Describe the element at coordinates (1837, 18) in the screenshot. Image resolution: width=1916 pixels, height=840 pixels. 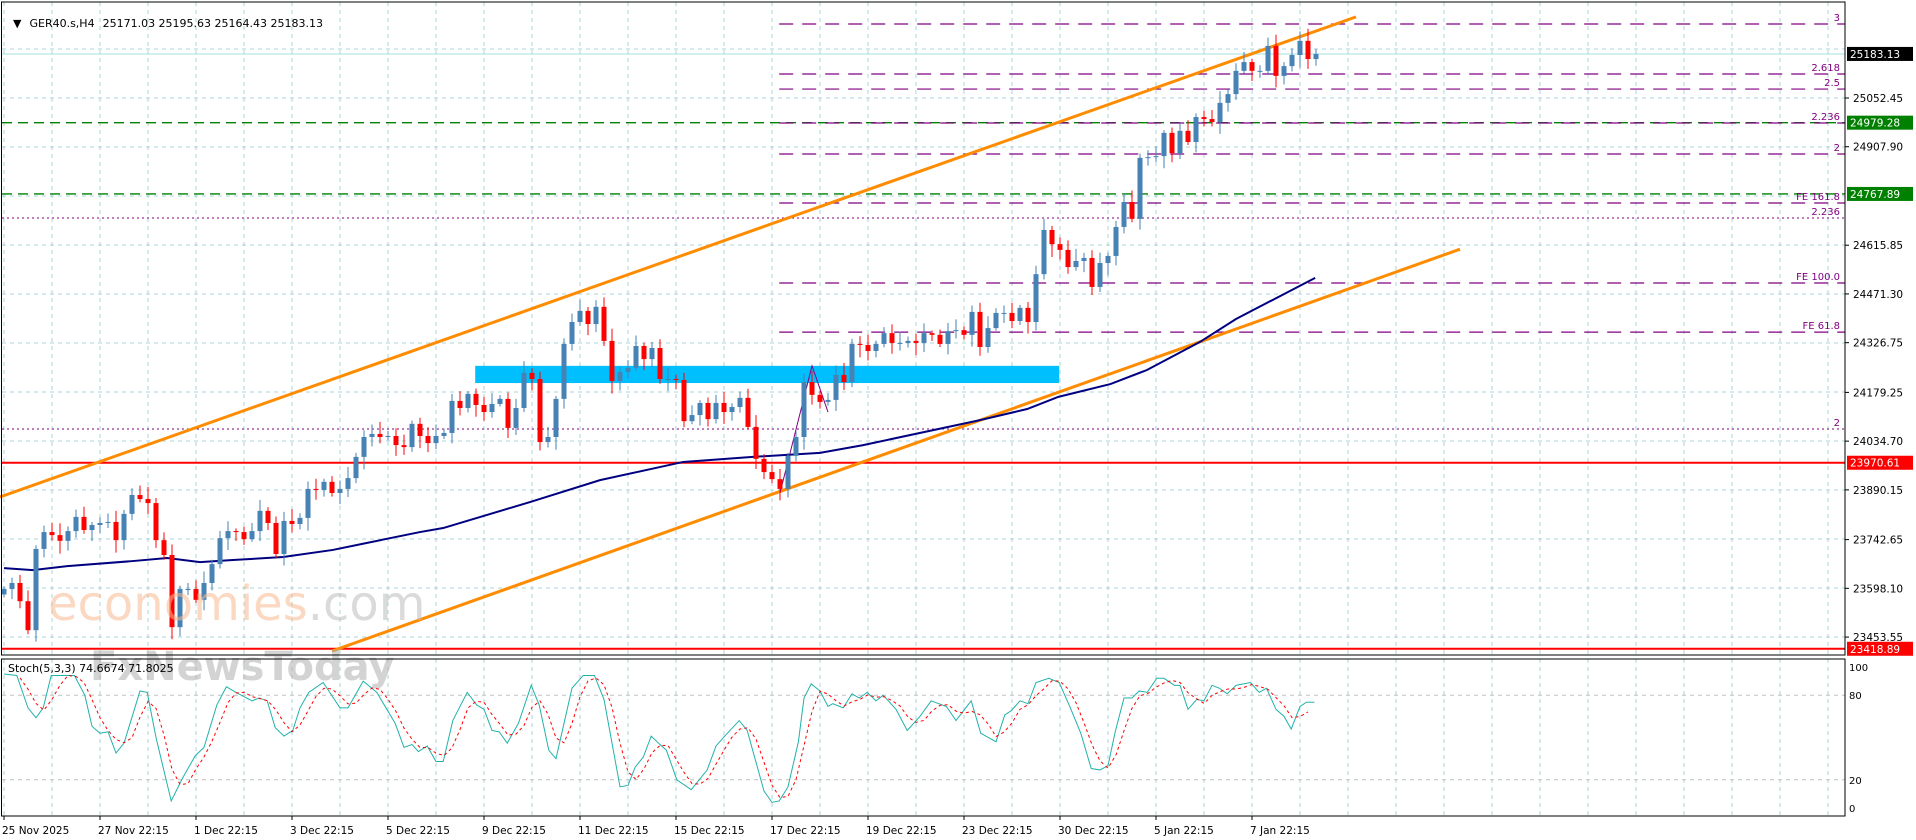
I see `fib-label: 3` at that location.